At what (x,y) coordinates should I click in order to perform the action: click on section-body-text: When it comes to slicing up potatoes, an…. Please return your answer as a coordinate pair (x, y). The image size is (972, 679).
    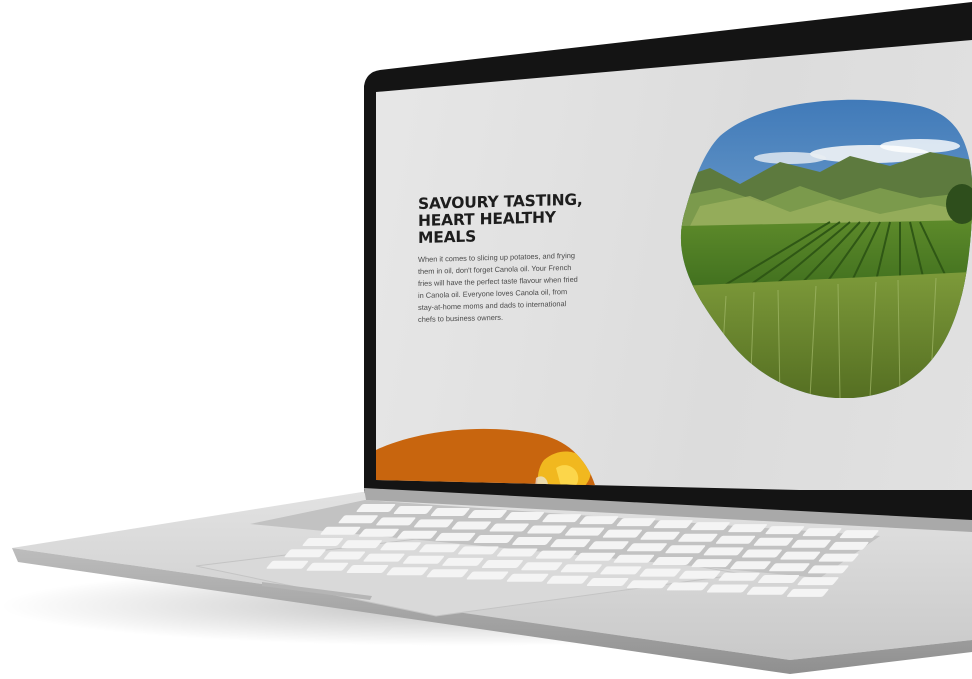
    Looking at the image, I should click on (498, 287).